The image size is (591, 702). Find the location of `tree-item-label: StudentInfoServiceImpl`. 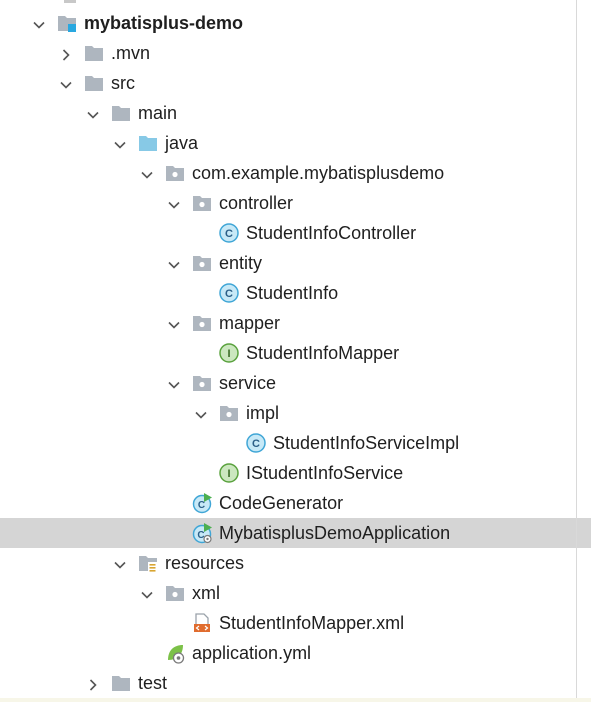

tree-item-label: StudentInfoServiceImpl is located at coordinates (366, 443).